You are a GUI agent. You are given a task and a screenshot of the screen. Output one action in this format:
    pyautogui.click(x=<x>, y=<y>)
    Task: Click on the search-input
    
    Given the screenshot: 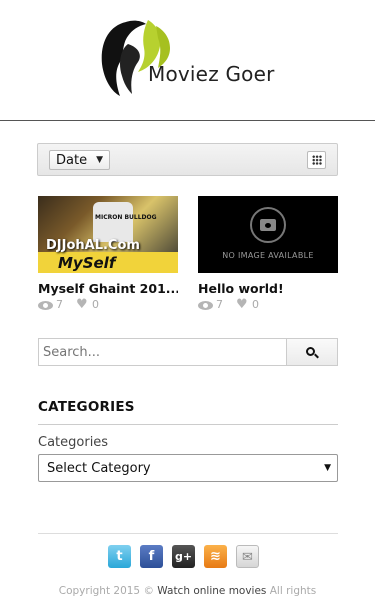 What is the action you would take?
    pyautogui.click(x=162, y=352)
    